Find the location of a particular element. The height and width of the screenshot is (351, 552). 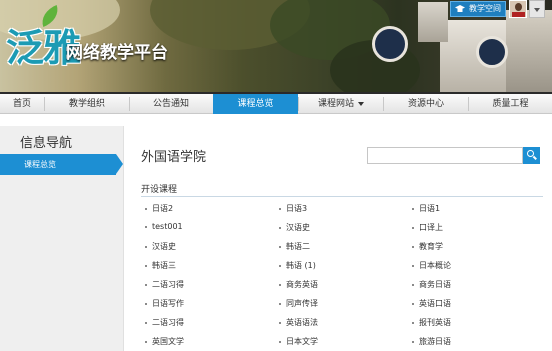

nav-teaching-org: 教学组织 is located at coordinates (87, 104).